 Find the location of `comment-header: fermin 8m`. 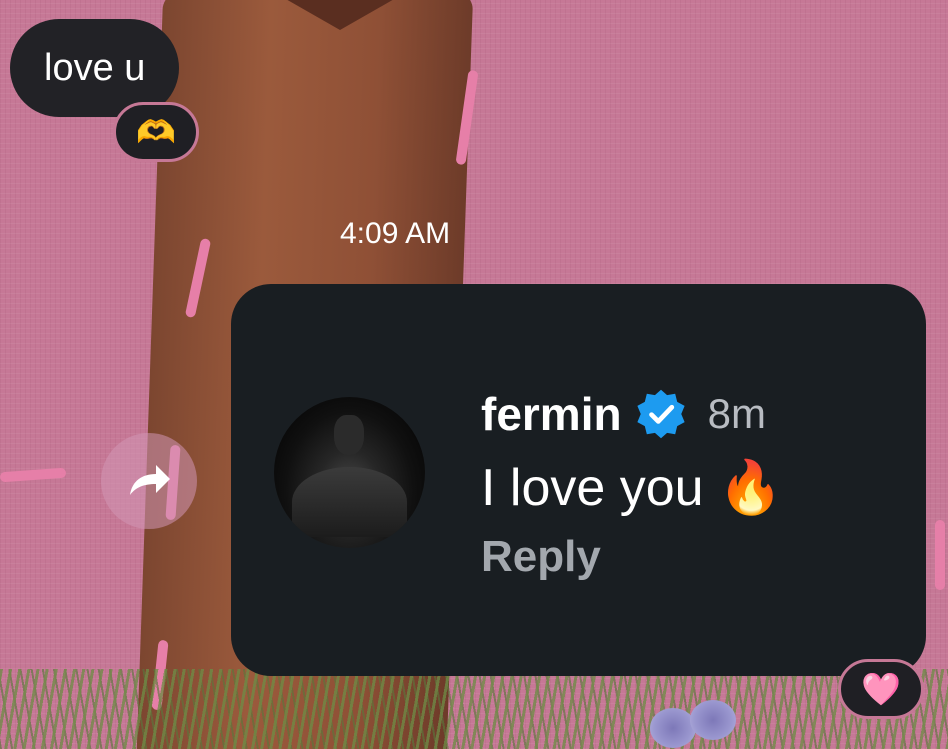

comment-header: fermin 8m is located at coordinates (632, 414).